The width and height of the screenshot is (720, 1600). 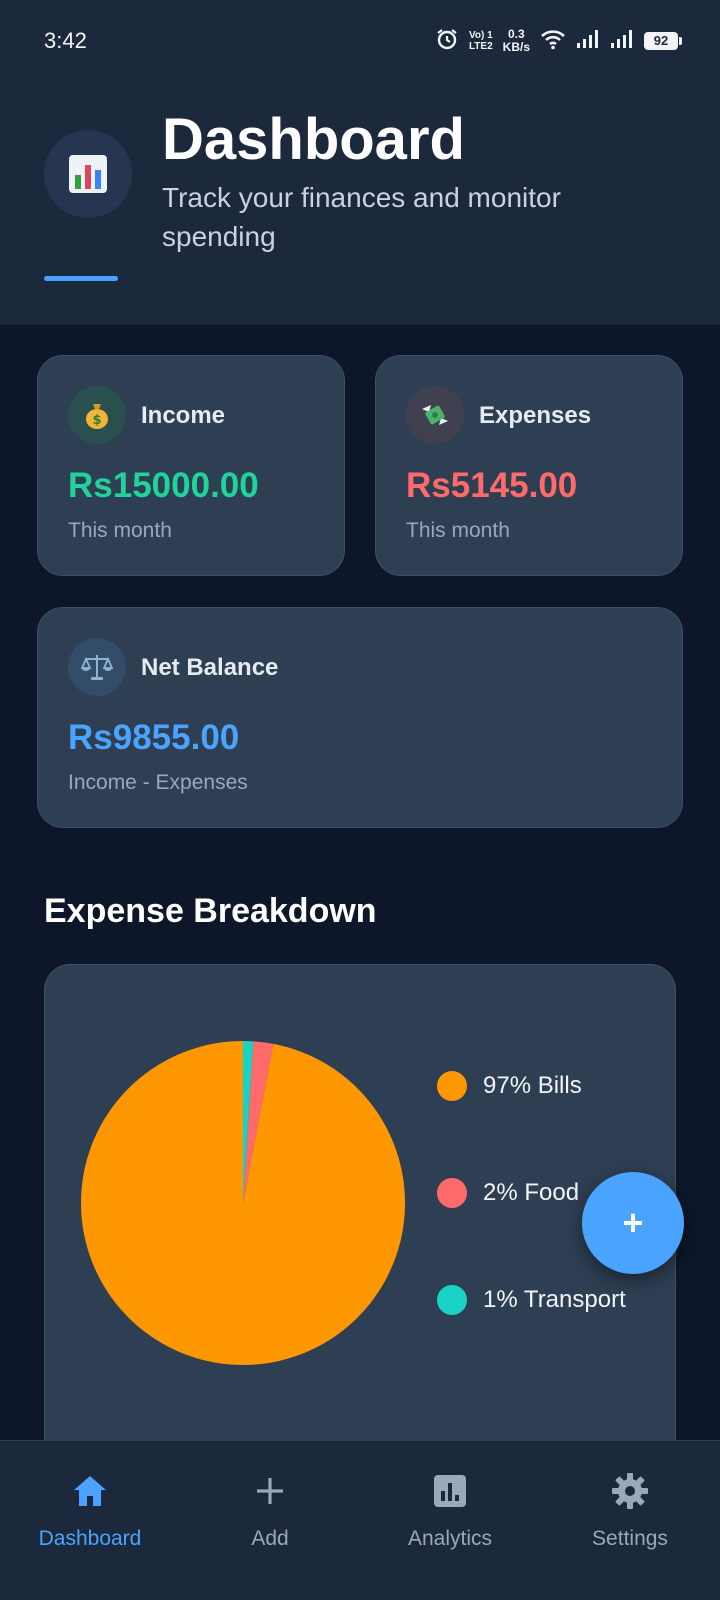 I want to click on status-bar: 3:42 Vo) 1 LTE2 0.3 KB/s 92, so click(x=360, y=41).